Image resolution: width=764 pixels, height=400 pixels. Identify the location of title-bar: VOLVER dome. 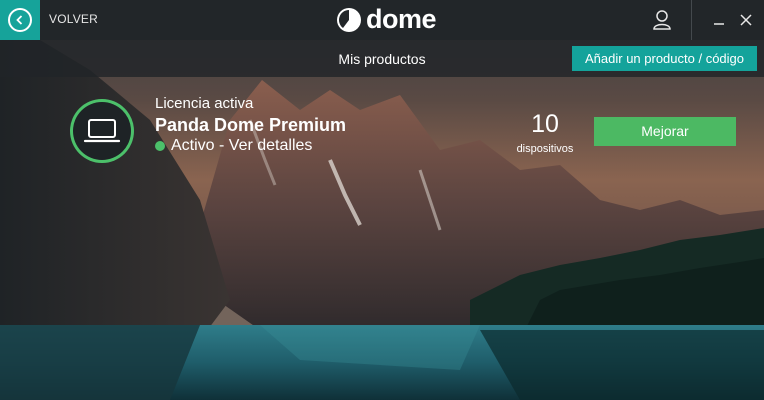
(382, 20).